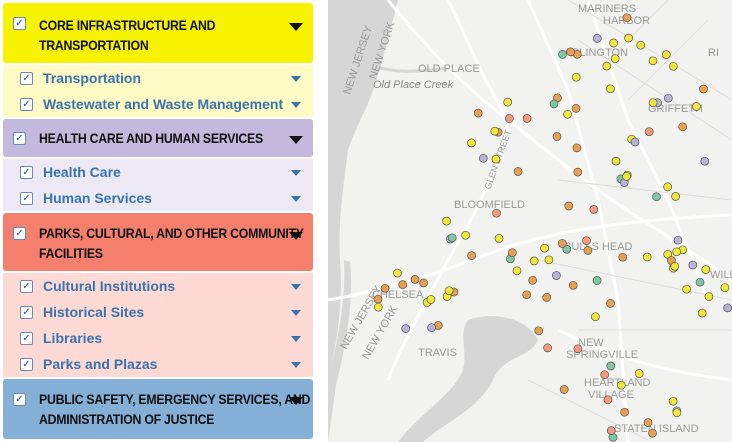  Describe the element at coordinates (26, 198) in the screenshot. I see `checkbox-human-services: ✓` at that location.